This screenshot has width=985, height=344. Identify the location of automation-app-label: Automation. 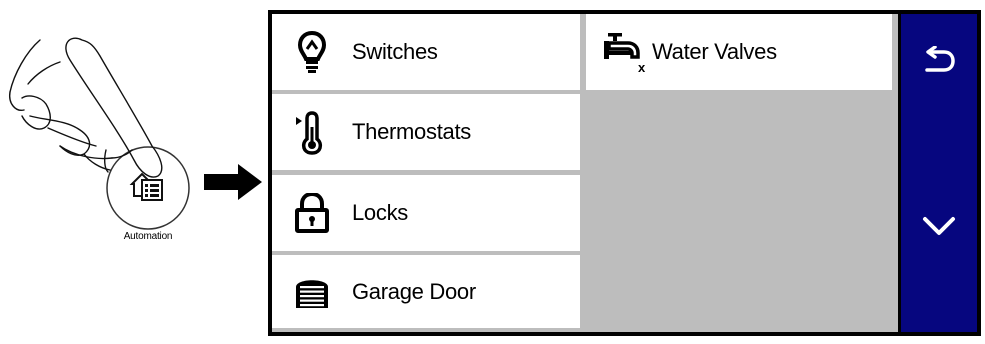
(148, 236).